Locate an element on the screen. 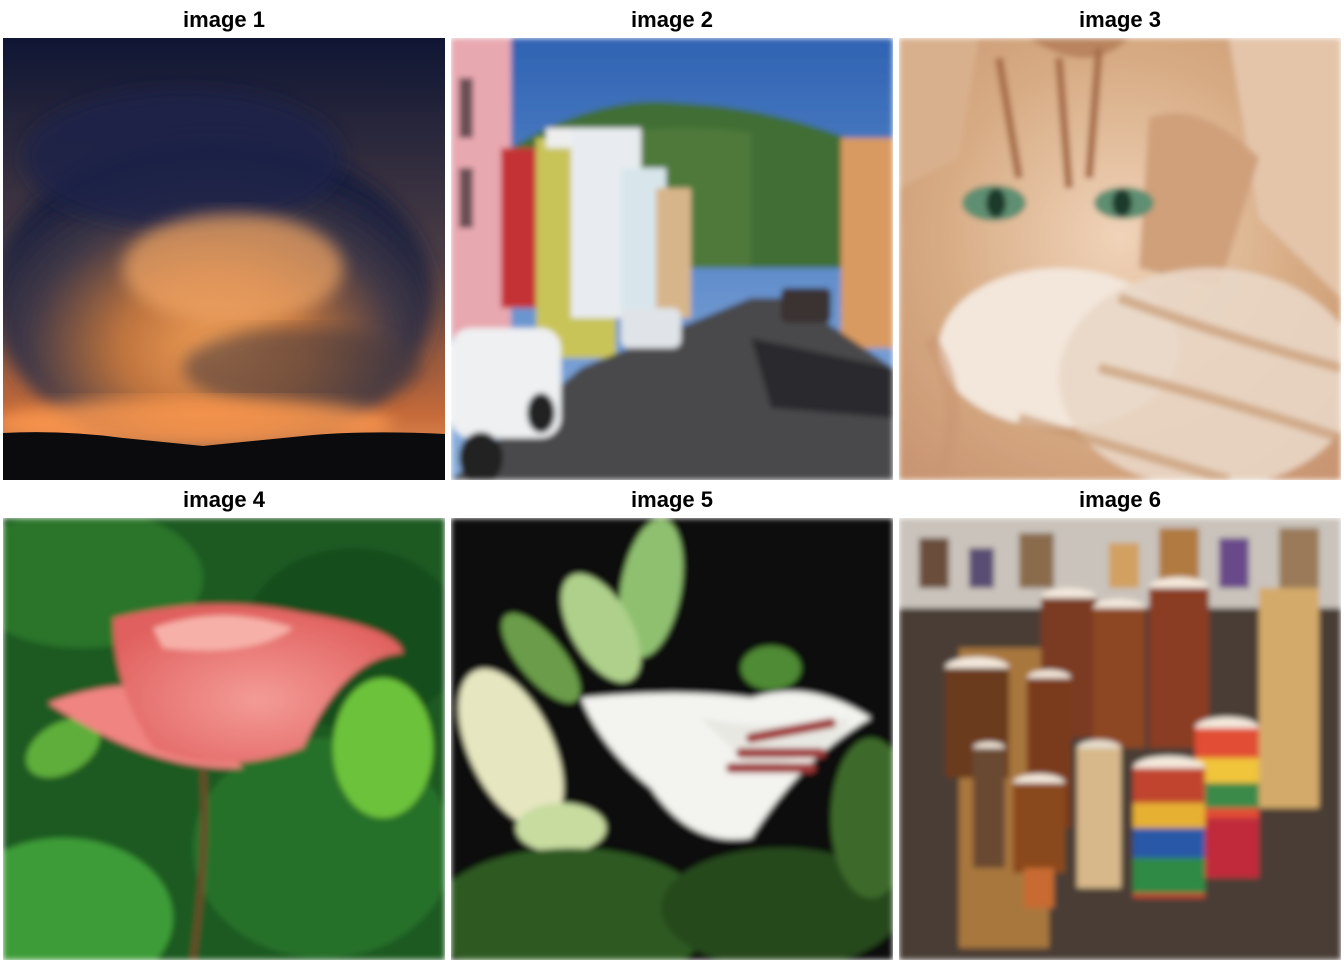 The image size is (1344, 960). panel-title: image 6 is located at coordinates (1120, 499).